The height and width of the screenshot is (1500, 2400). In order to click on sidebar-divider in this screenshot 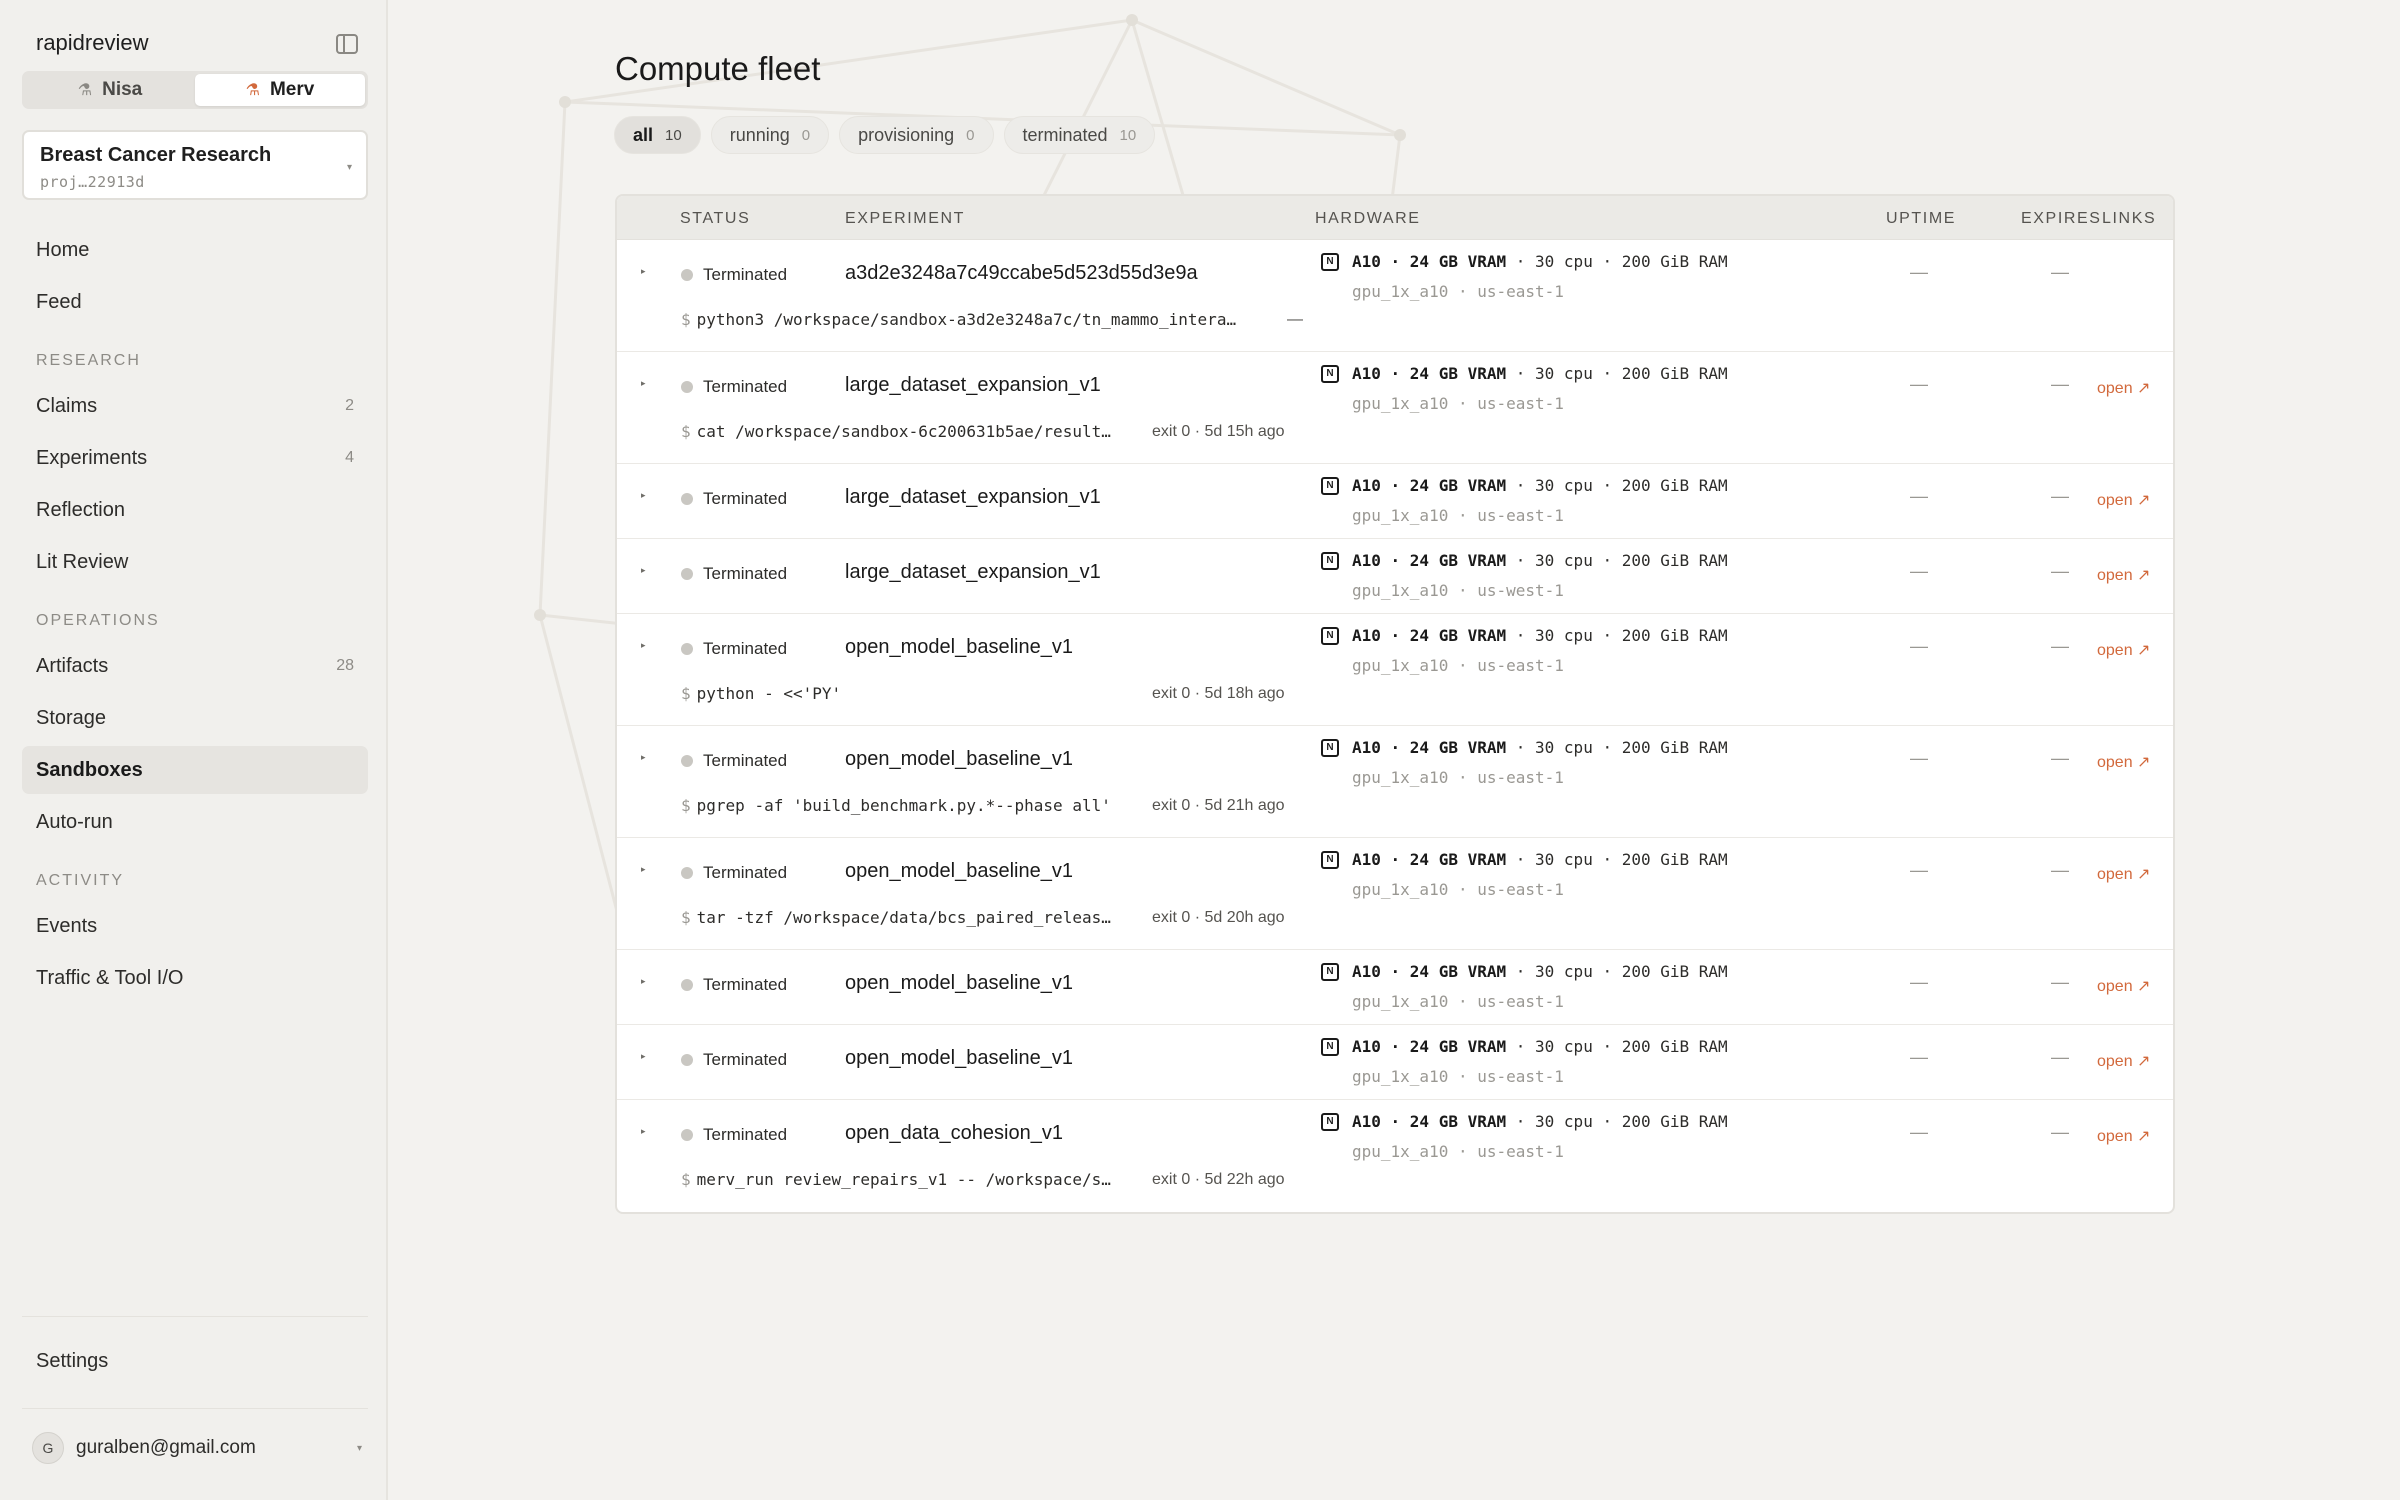, I will do `click(195, 1408)`.